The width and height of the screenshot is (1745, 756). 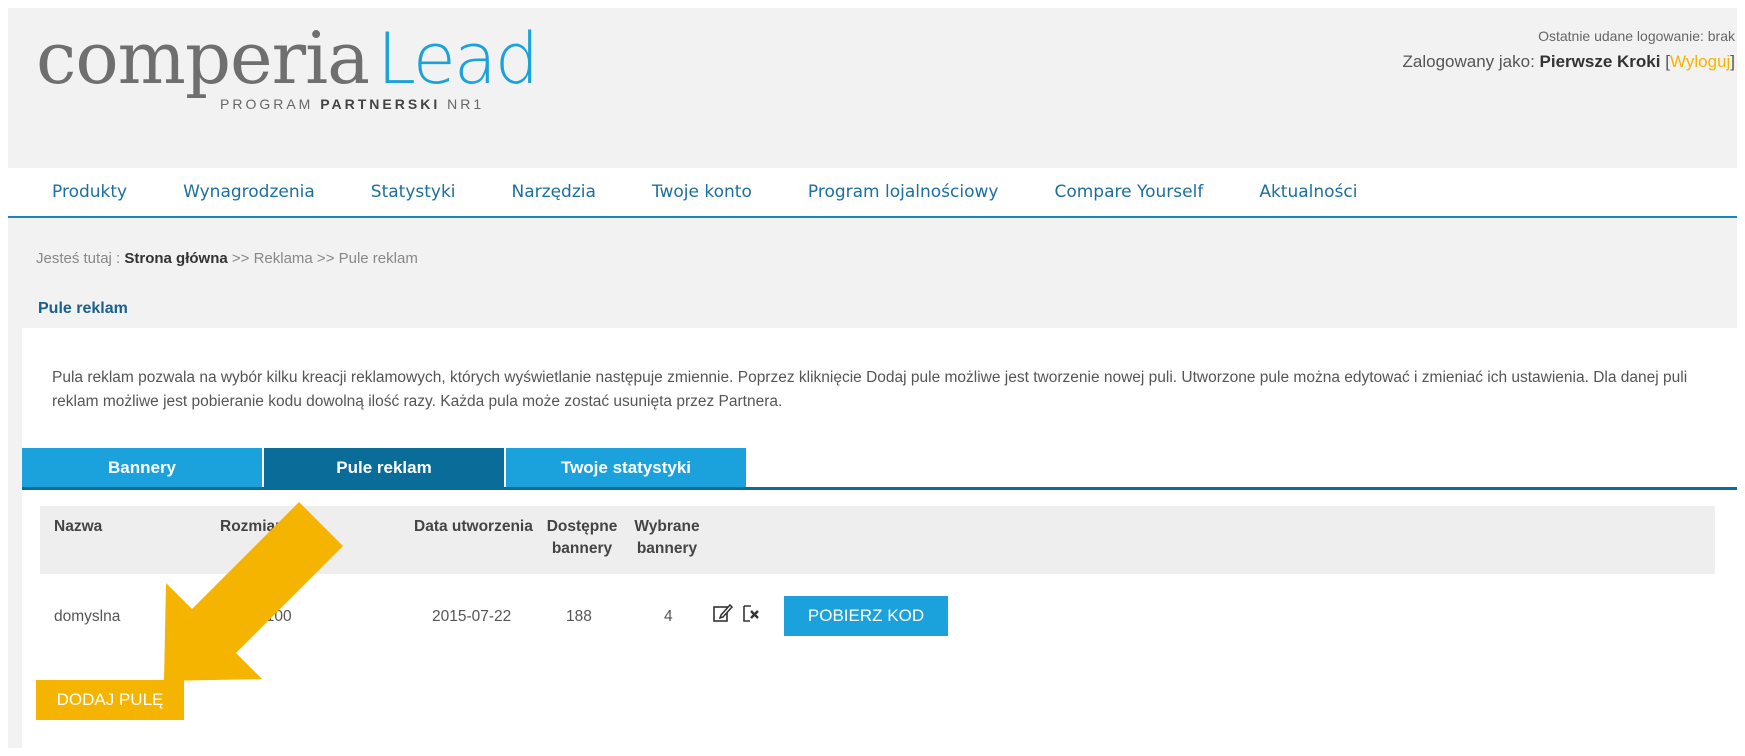 I want to click on logout-bracket-open: [, so click(x=1665, y=61).